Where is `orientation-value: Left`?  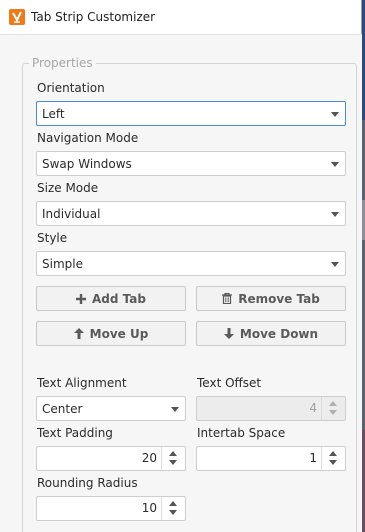
orientation-value: Left is located at coordinates (53, 113).